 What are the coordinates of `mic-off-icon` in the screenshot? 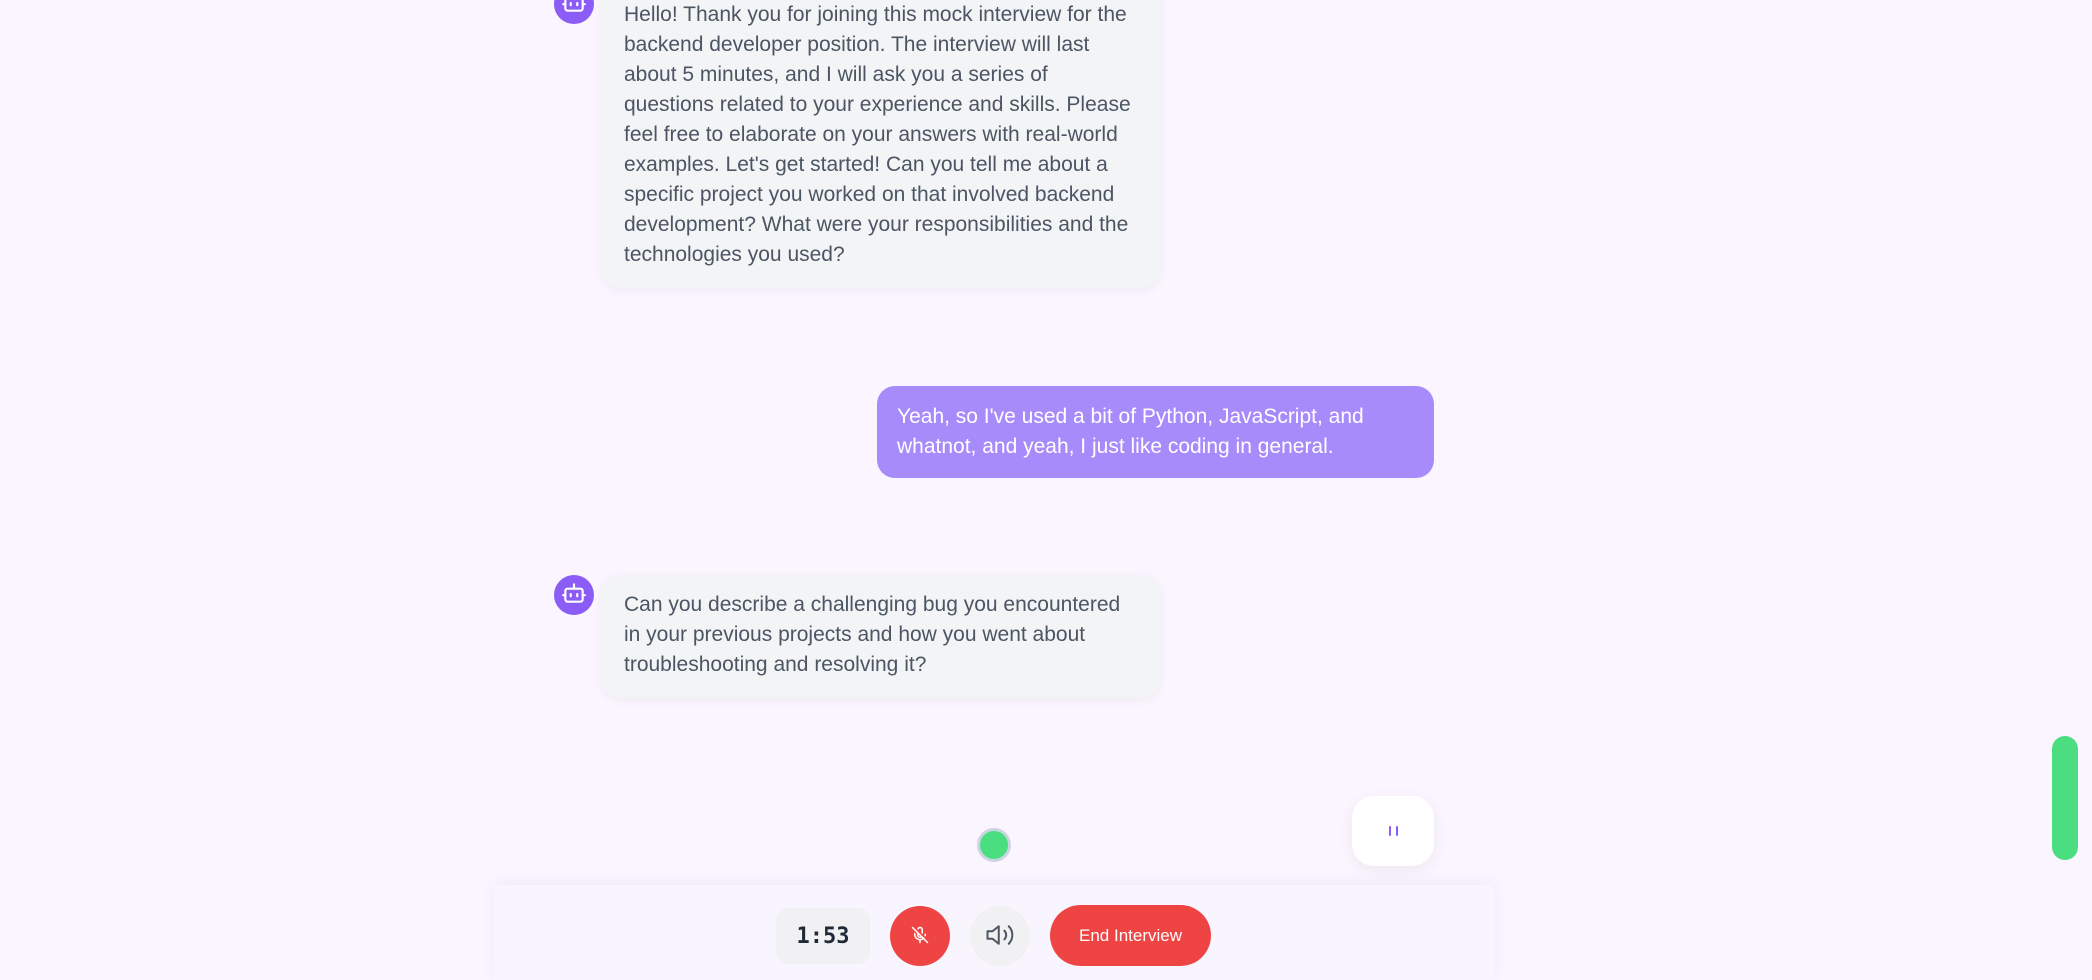 It's located at (920, 936).